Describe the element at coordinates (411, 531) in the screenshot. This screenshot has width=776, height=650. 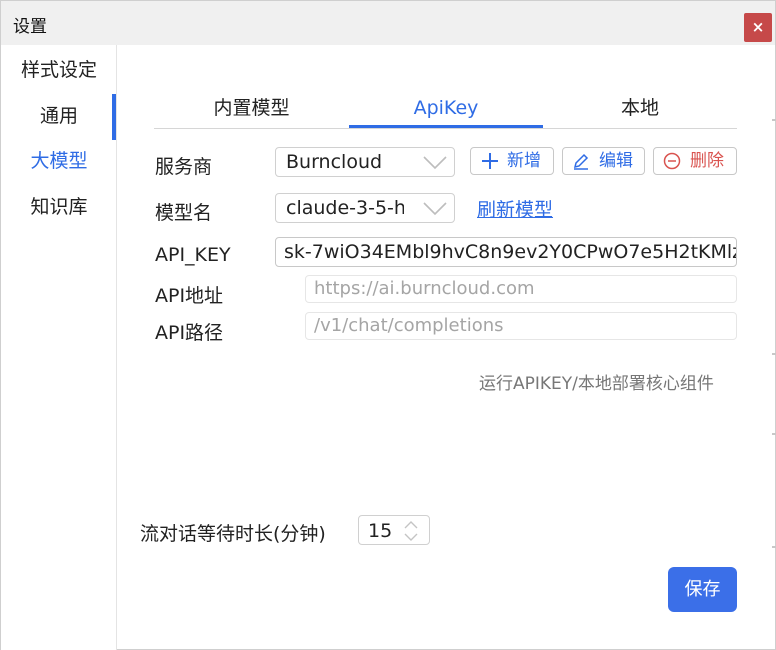
I see `up-down-arrows-icon` at that location.